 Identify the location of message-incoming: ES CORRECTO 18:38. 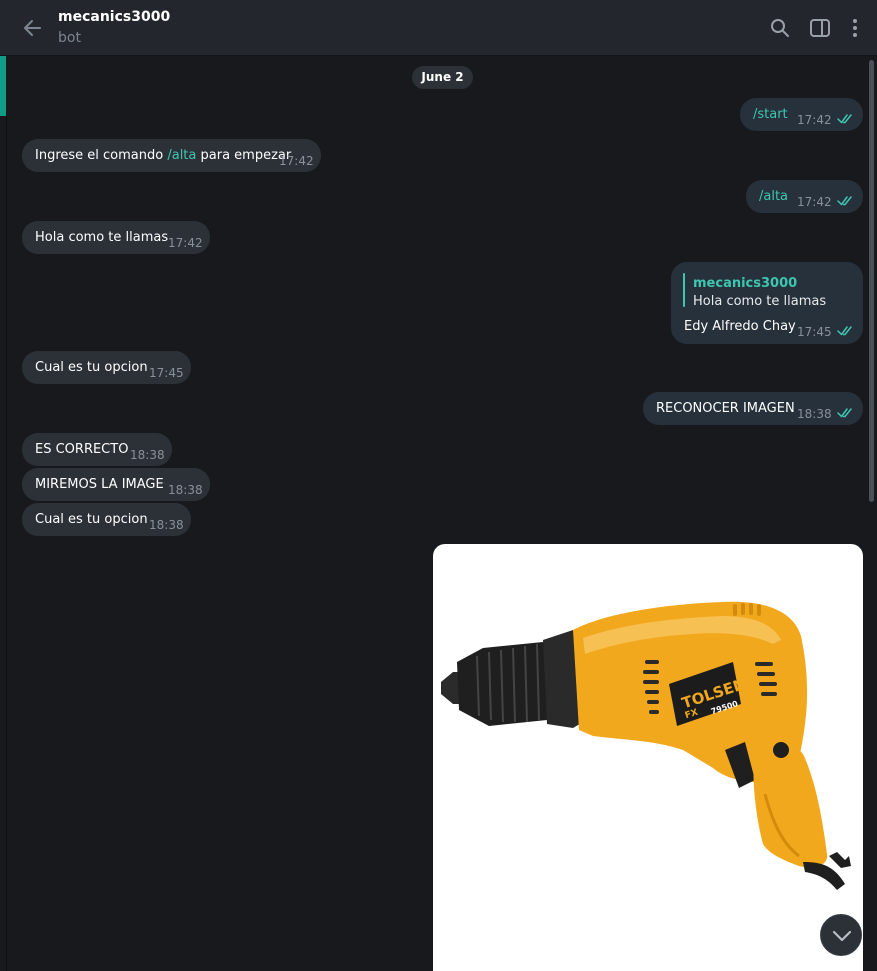
(97, 449).